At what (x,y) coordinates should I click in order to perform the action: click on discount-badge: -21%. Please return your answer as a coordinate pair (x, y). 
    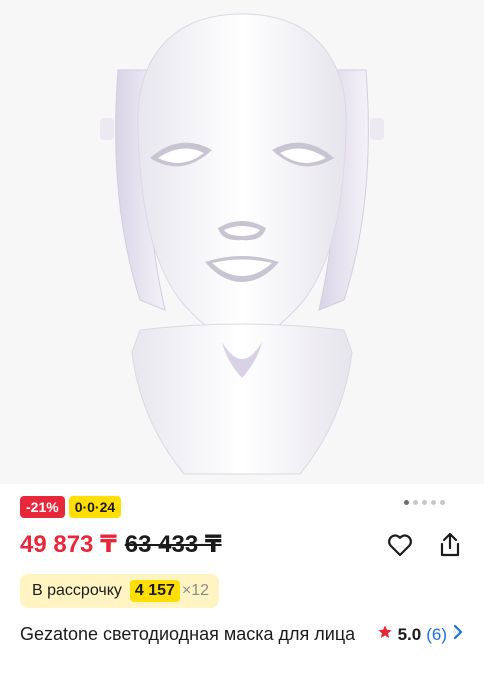
    Looking at the image, I should click on (42, 507).